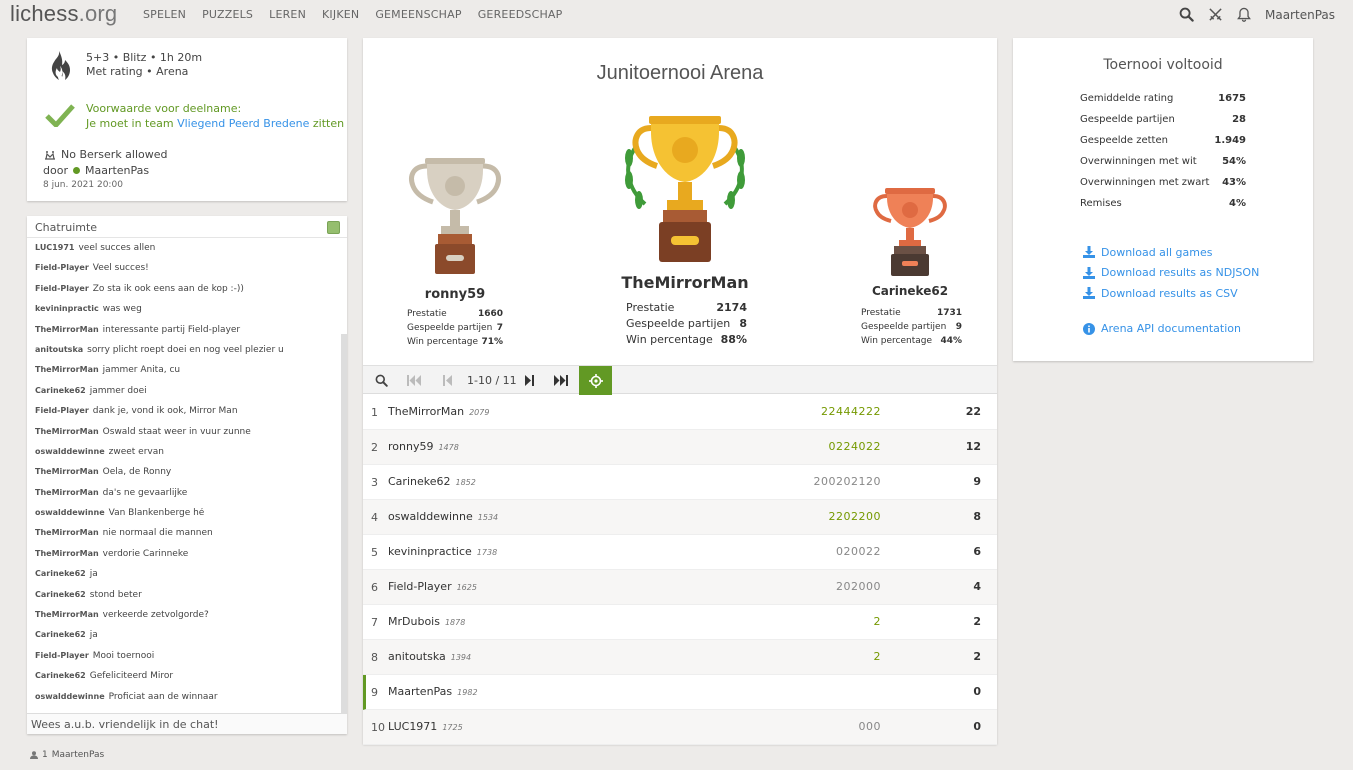  I want to click on watcher-user: MaartenPas, so click(78, 755).